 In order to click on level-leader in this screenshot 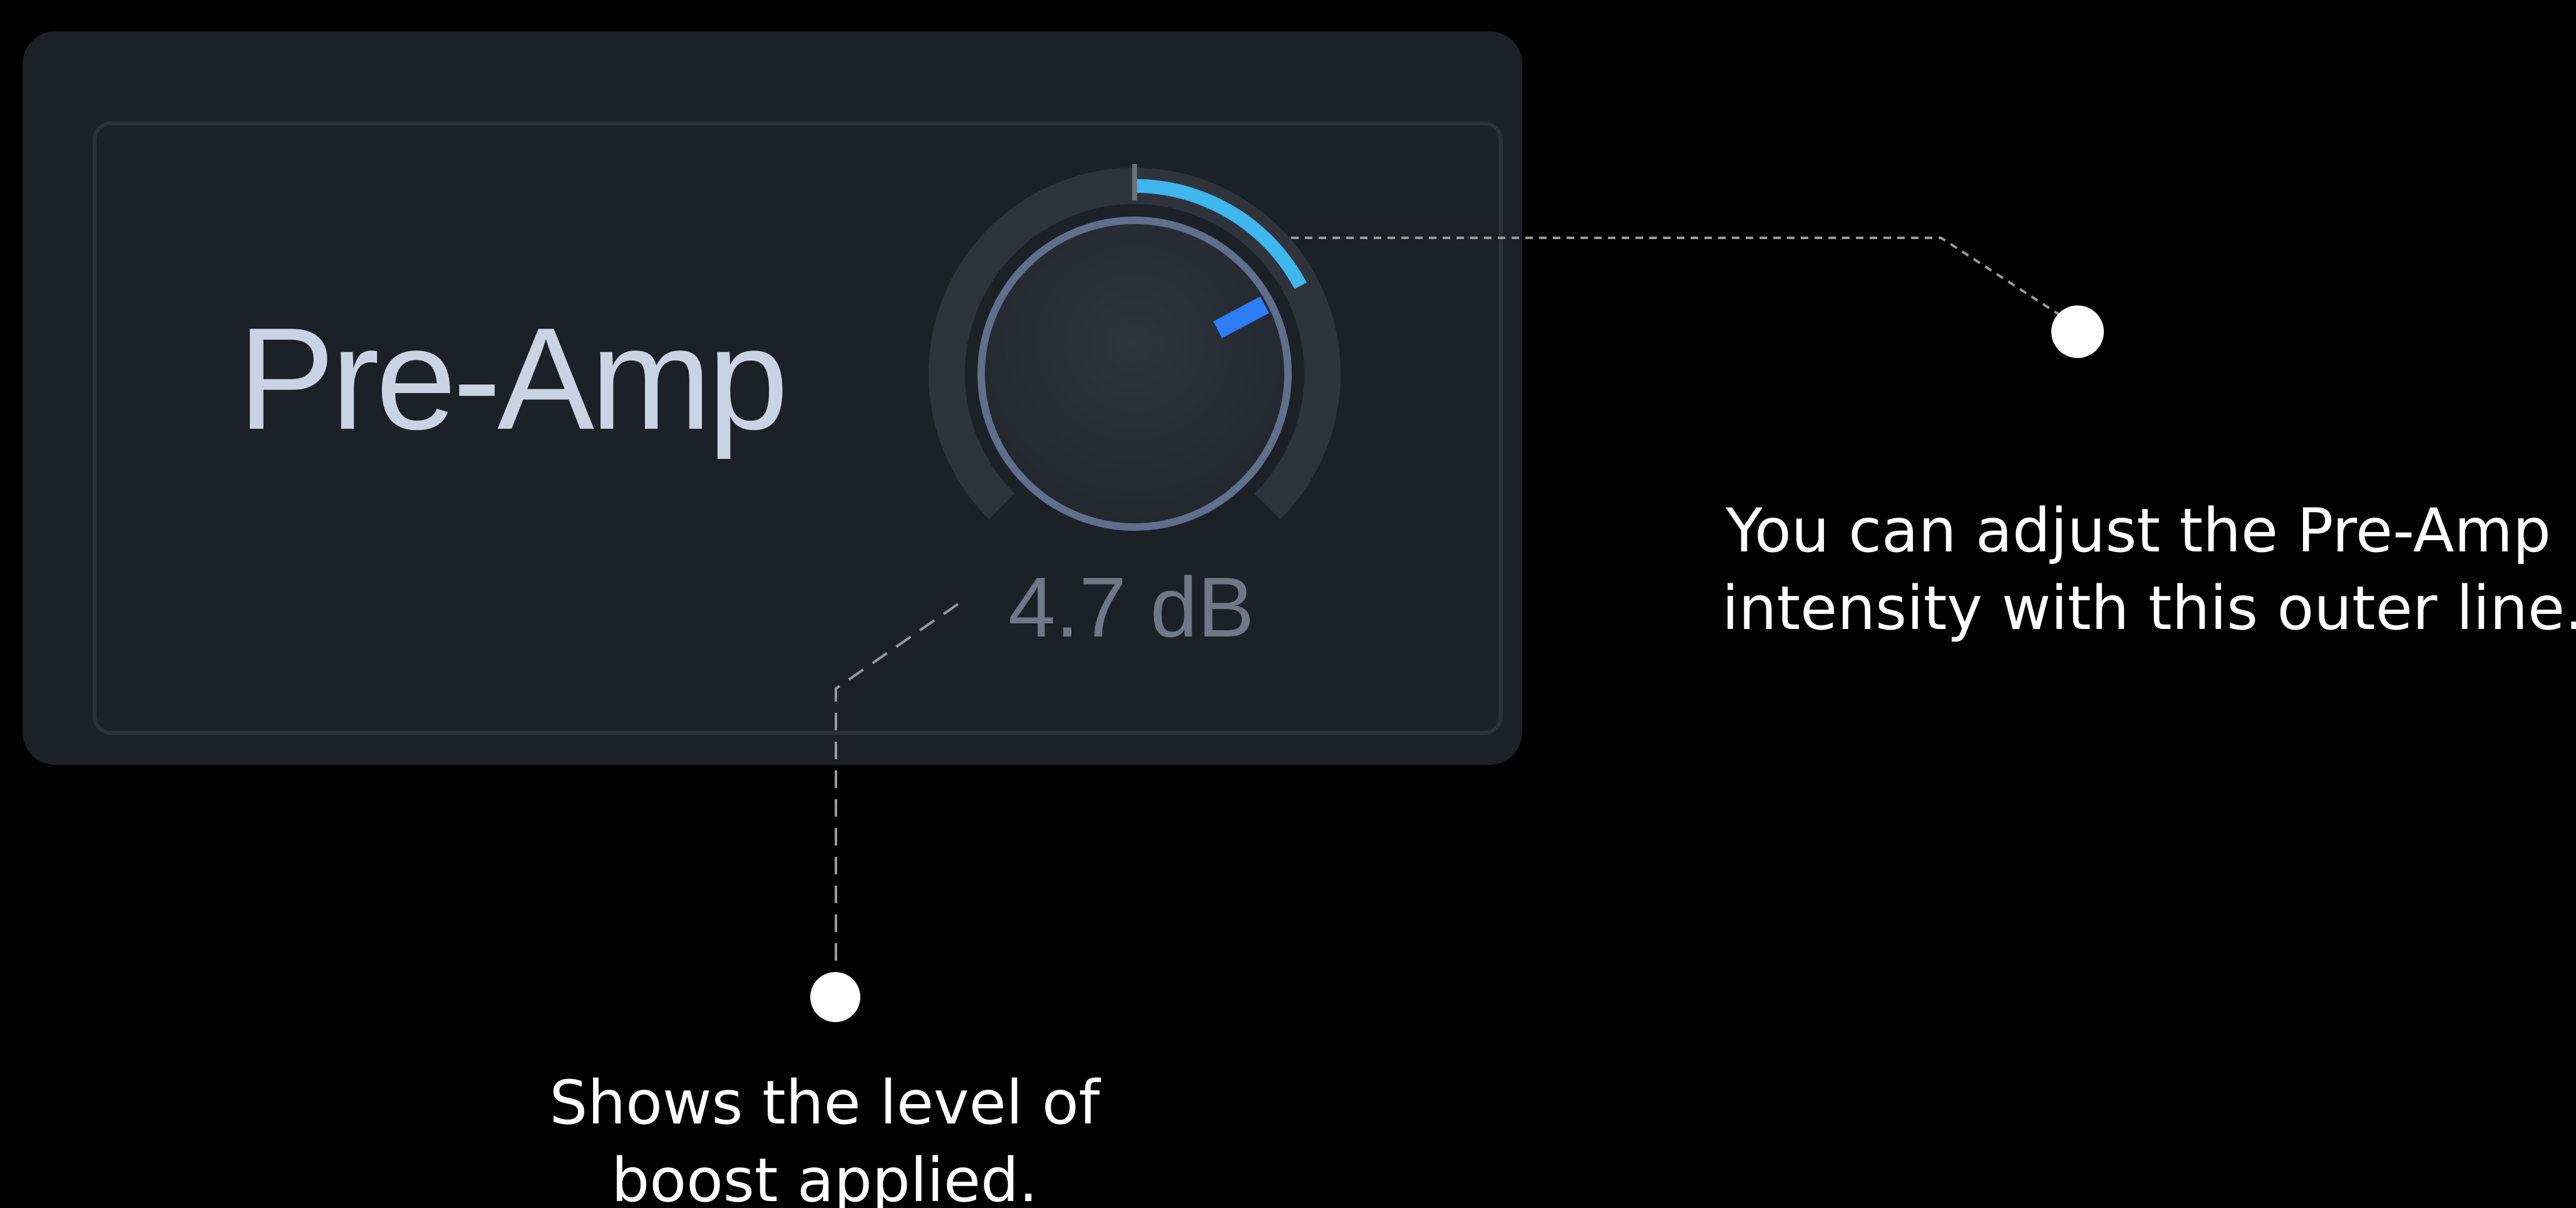, I will do `click(897, 785)`.